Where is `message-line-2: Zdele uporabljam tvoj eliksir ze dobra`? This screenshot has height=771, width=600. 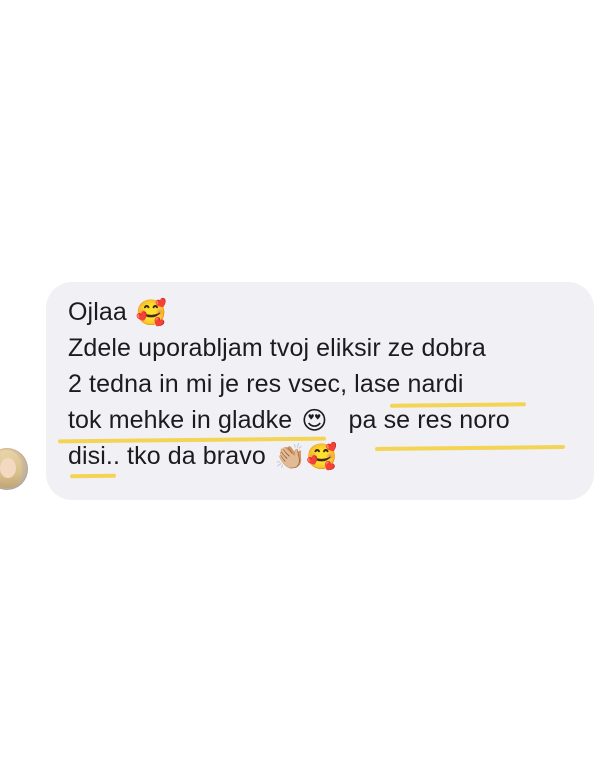
message-line-2: Zdele uporabljam tvoj eliksir ze dobra is located at coordinates (328, 348).